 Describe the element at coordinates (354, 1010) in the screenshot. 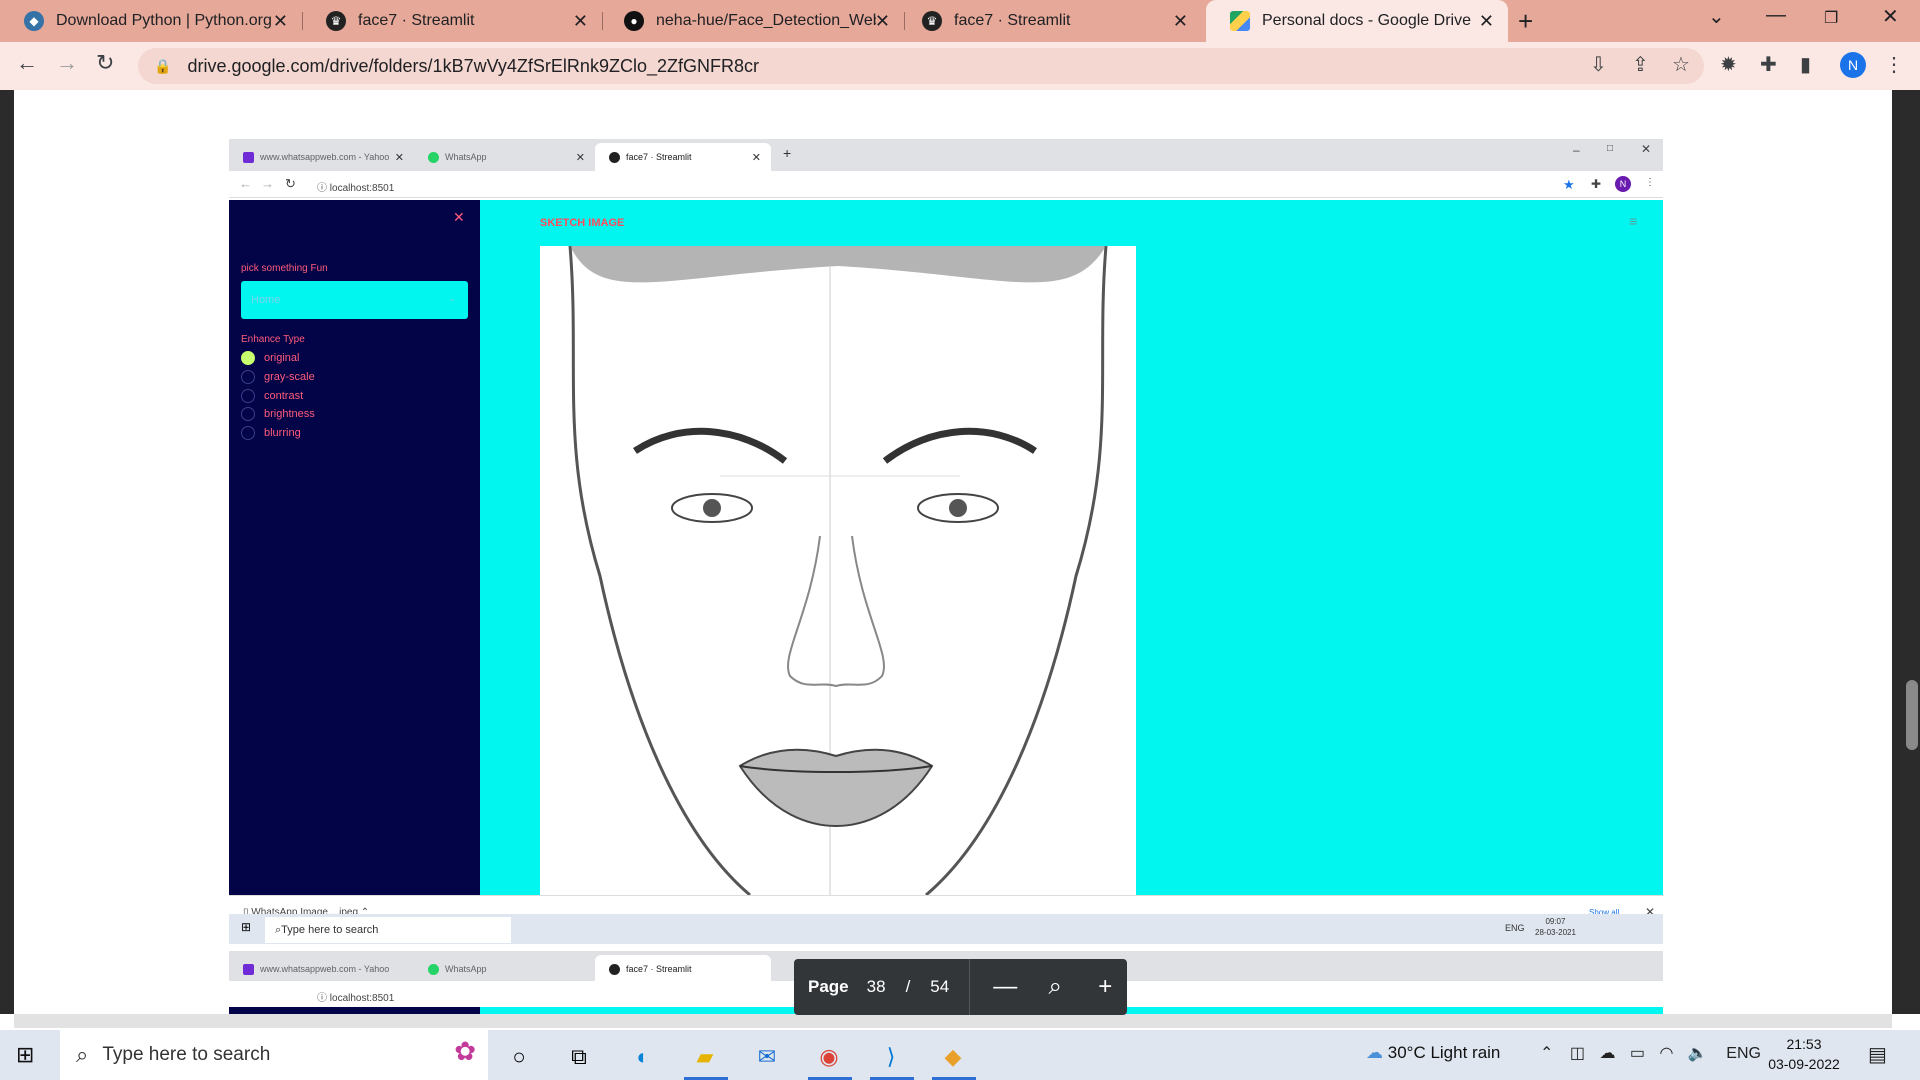

I see `embedded-sidebar-strip` at that location.